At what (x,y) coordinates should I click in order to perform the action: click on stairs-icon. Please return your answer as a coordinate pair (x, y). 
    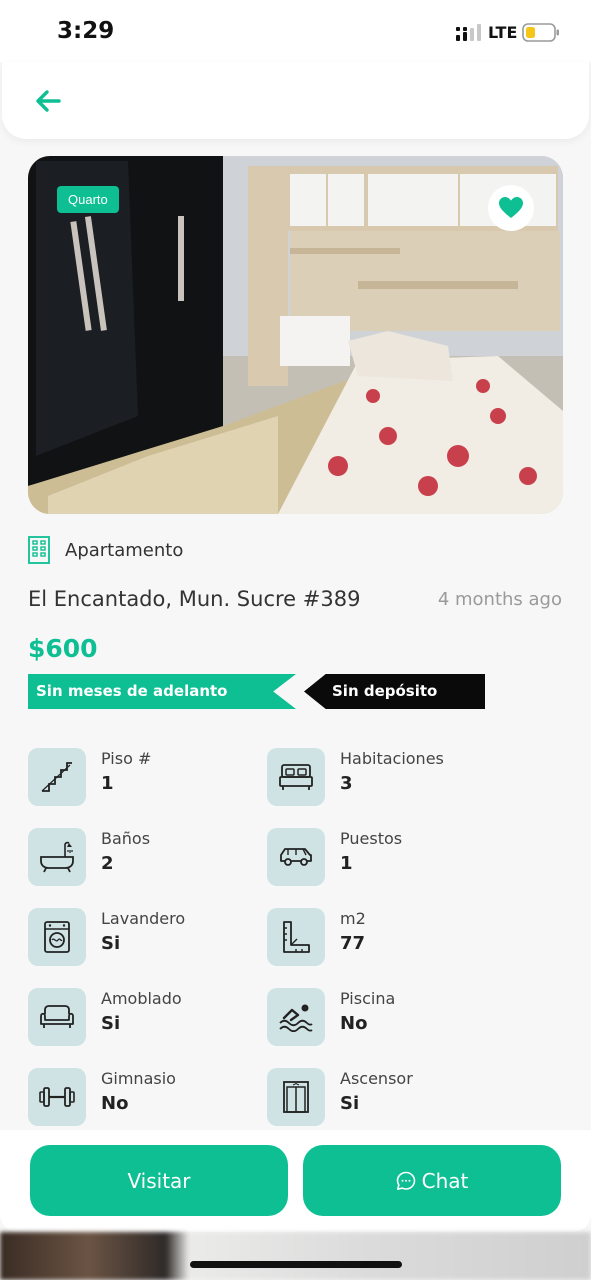
    Looking at the image, I should click on (56, 777).